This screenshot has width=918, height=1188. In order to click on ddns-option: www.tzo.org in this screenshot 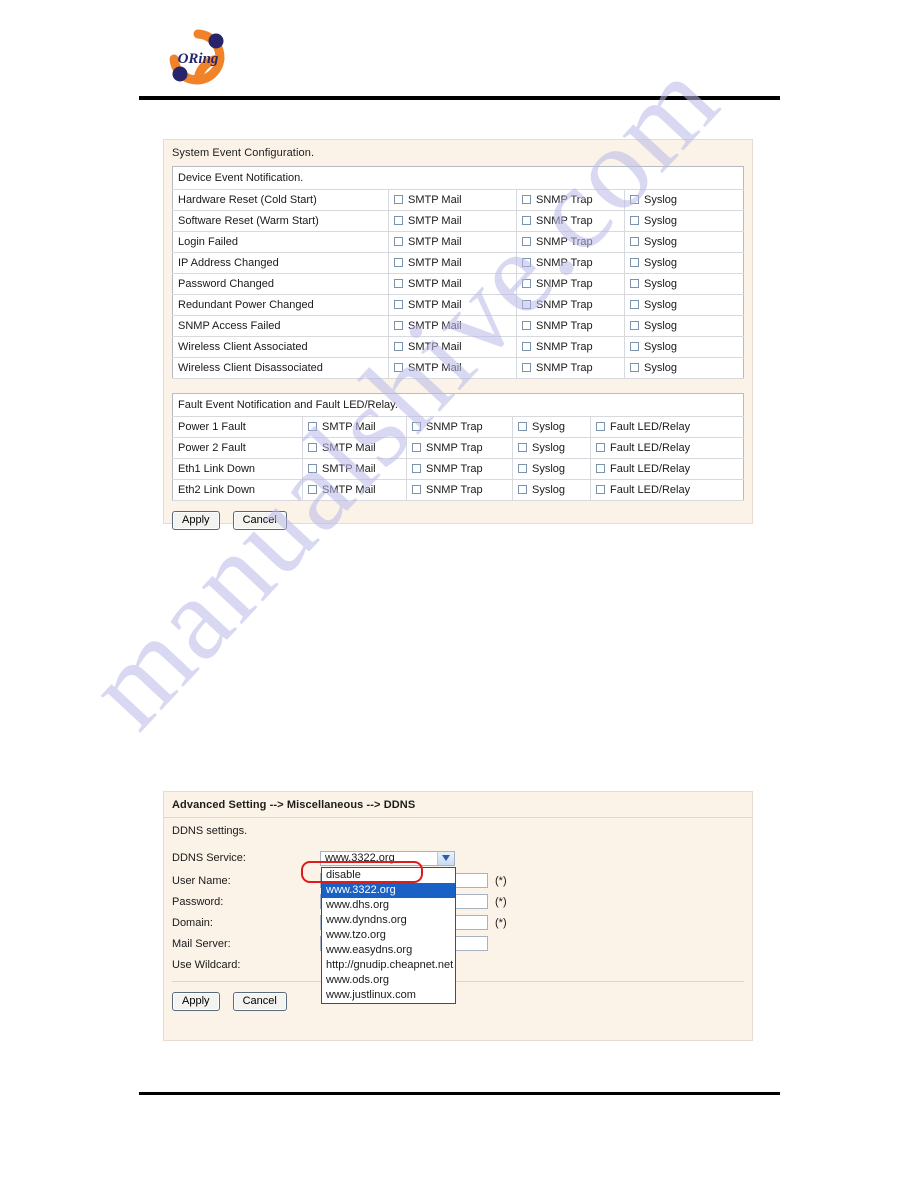, I will do `click(388, 935)`.